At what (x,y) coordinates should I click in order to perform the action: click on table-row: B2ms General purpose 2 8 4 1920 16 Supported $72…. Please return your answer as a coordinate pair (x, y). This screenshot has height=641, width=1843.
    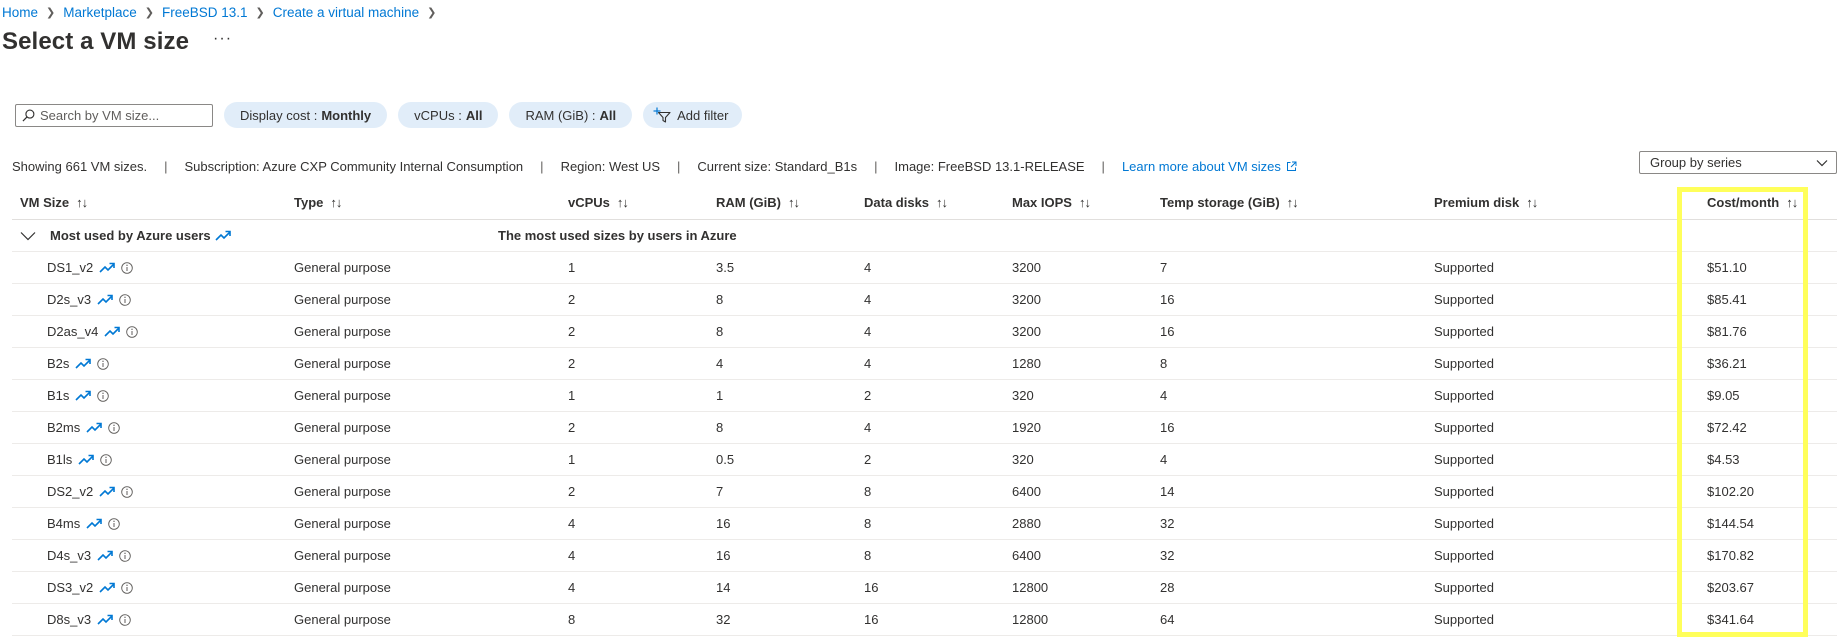
    Looking at the image, I should click on (924, 428).